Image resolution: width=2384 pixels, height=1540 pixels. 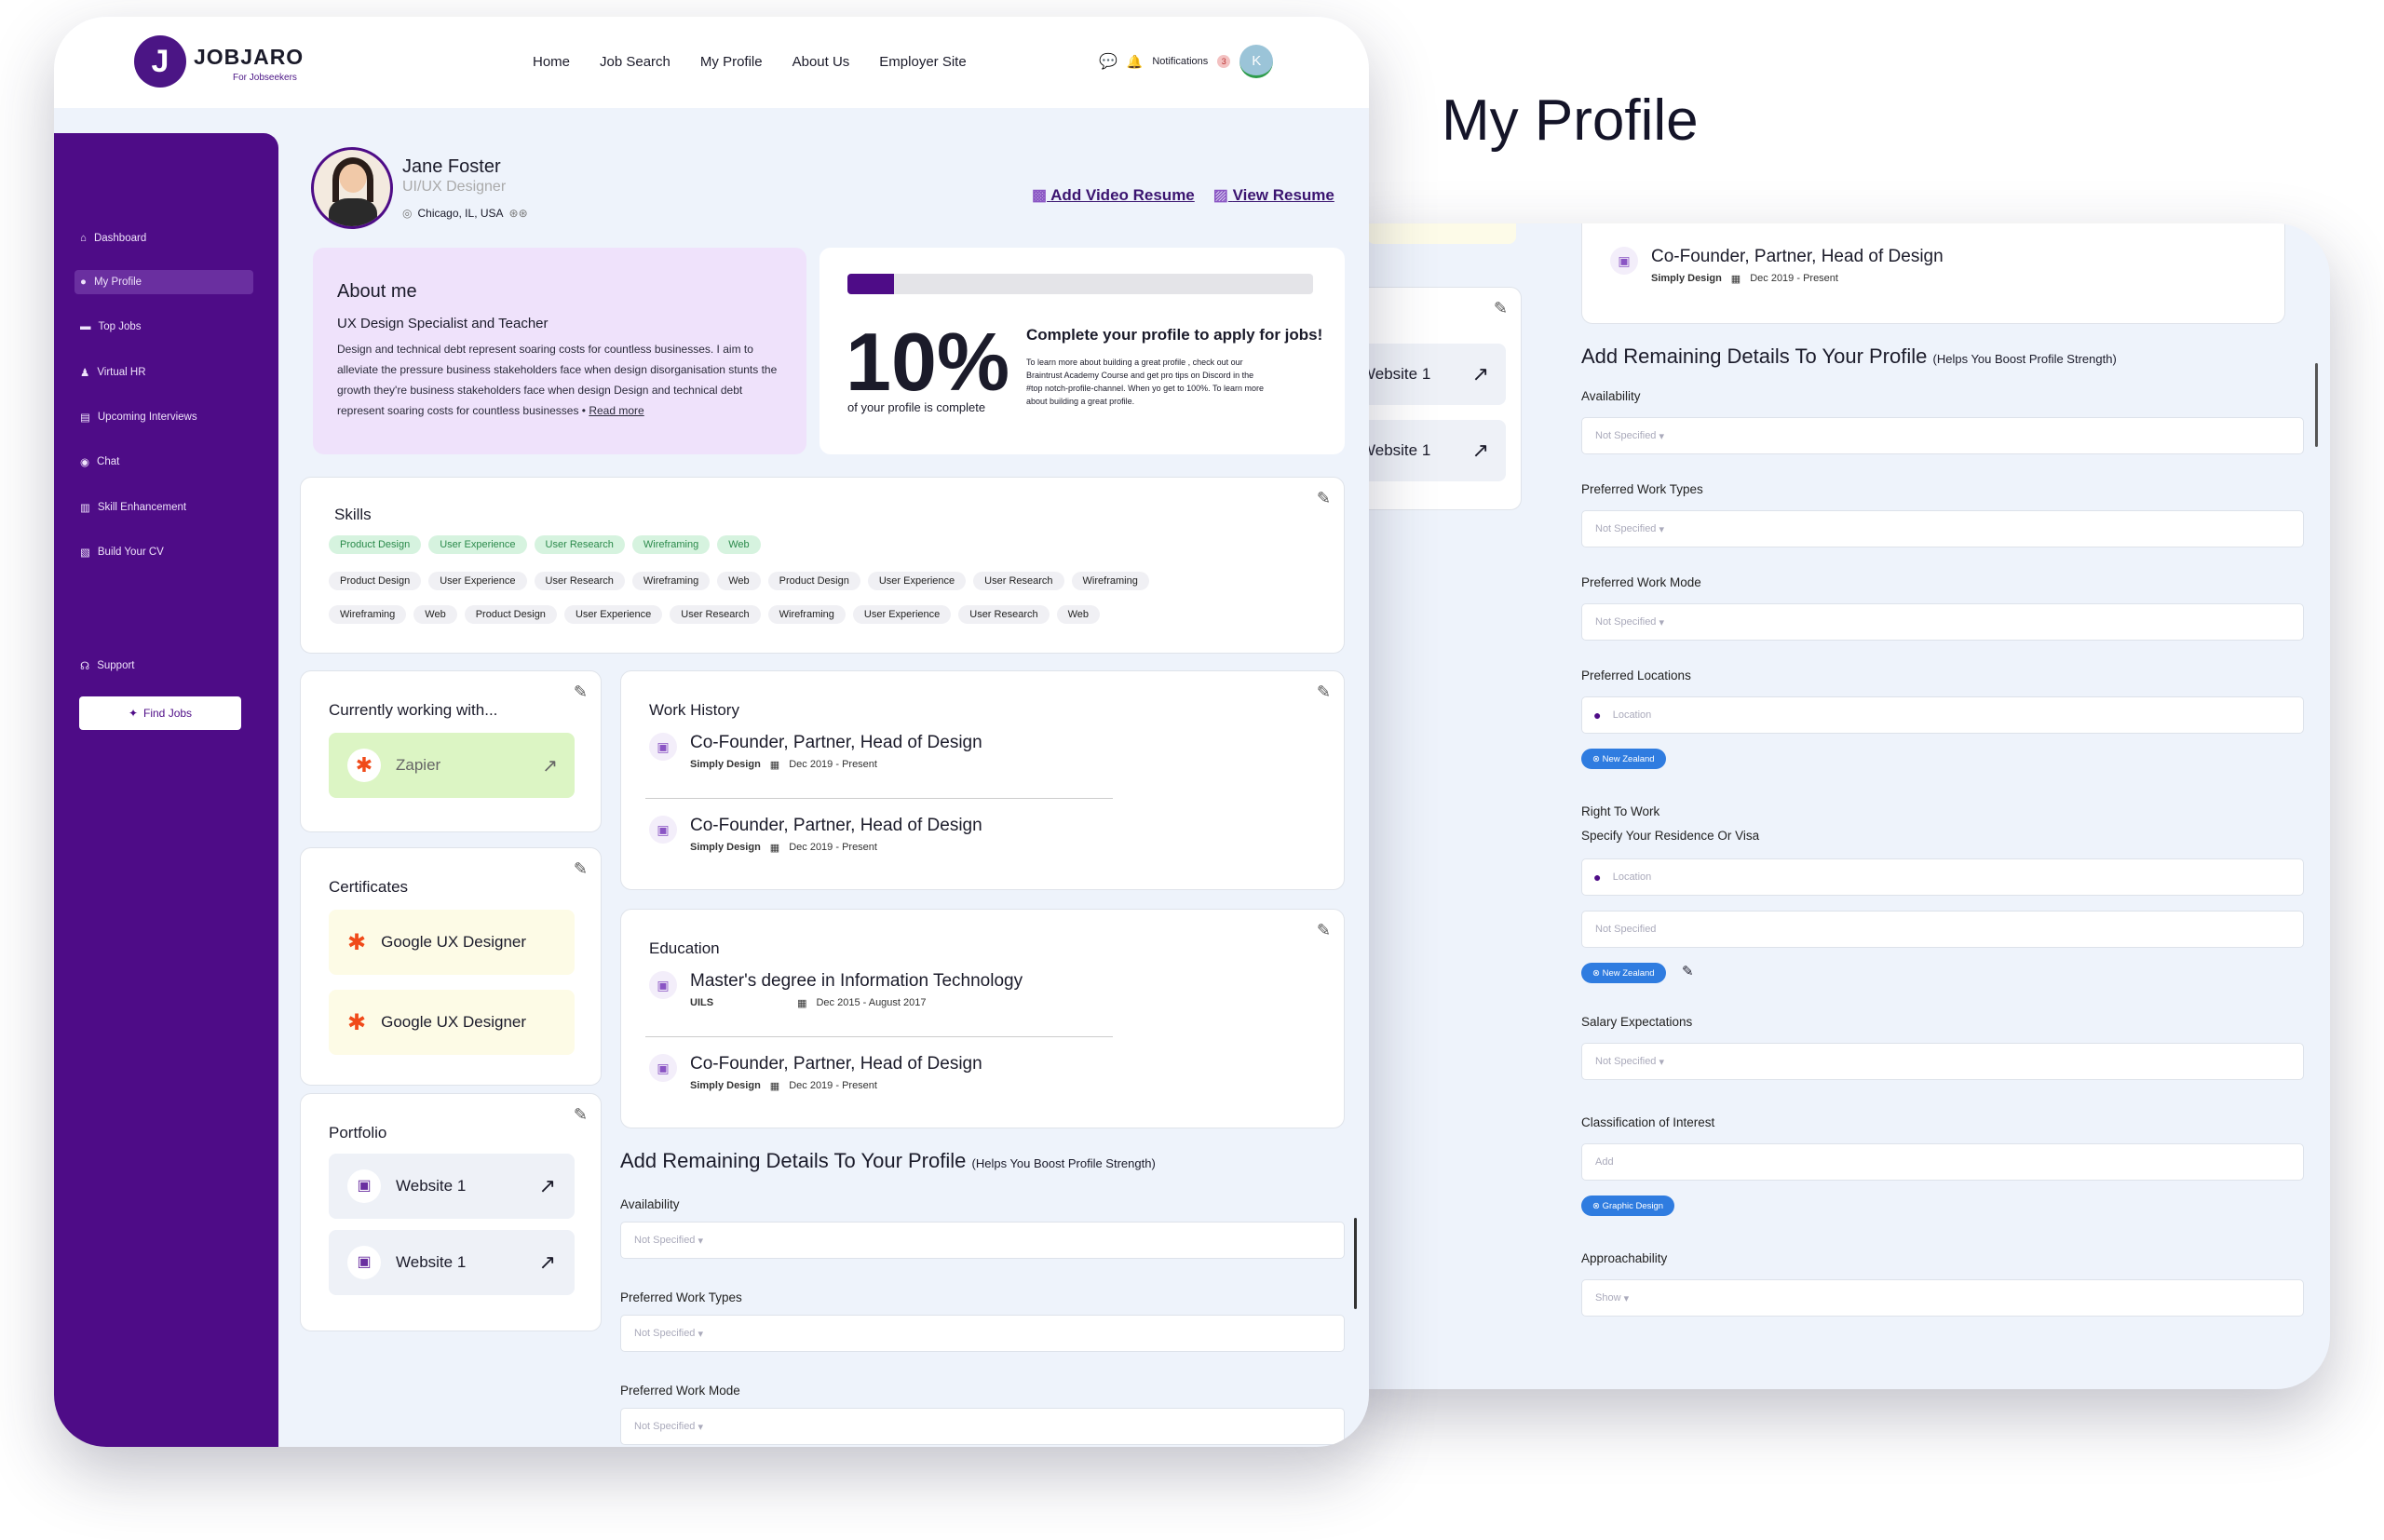 I want to click on arrow-up-right-icon: ↗, so click(x=1480, y=374).